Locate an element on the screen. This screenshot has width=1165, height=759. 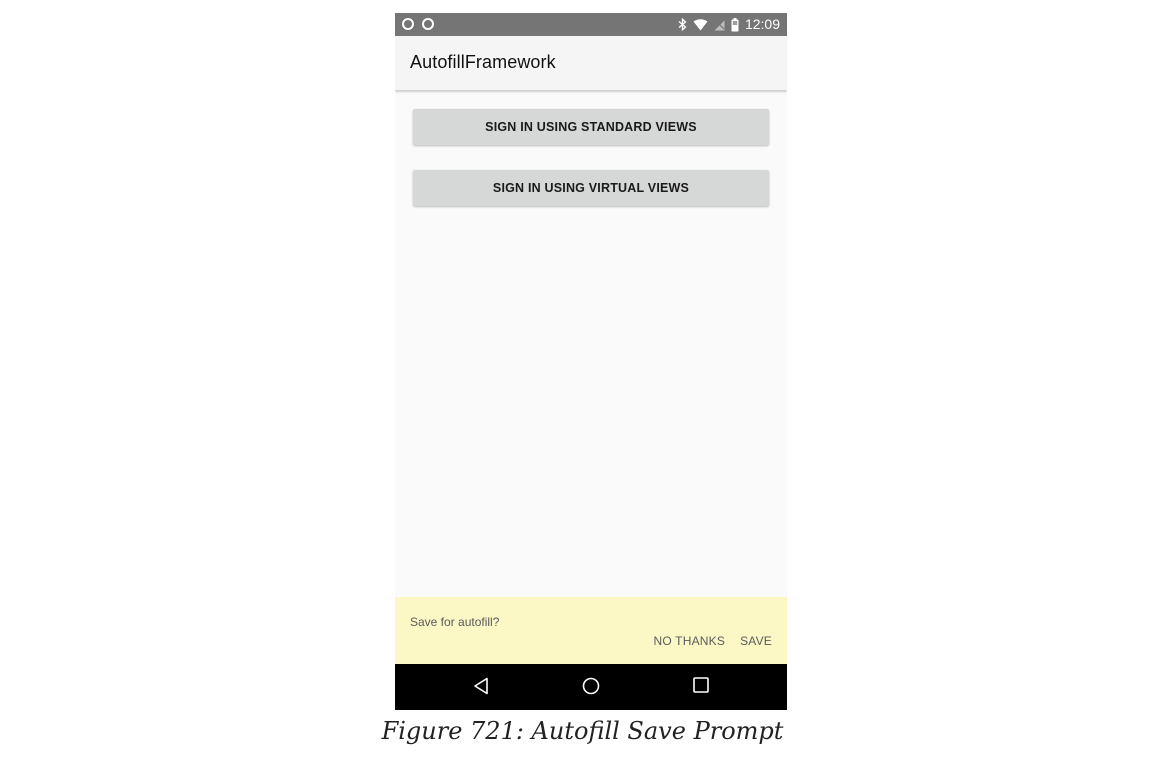
no-sim-icon is located at coordinates (719, 25).